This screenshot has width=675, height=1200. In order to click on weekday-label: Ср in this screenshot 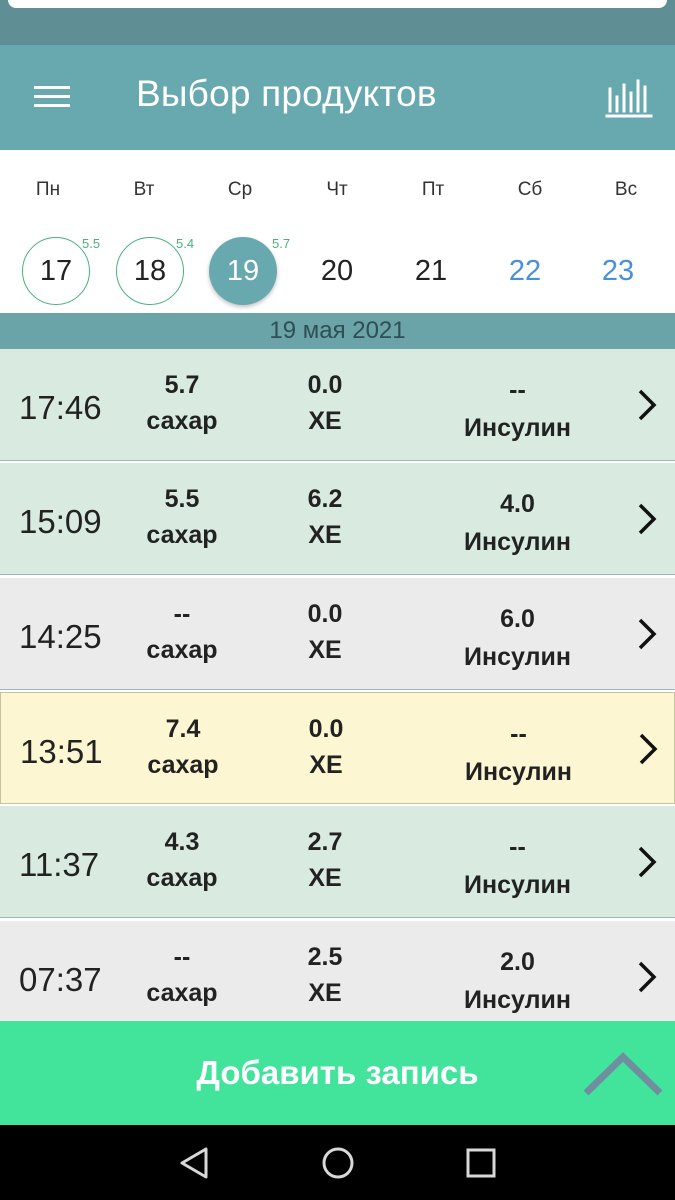, I will do `click(240, 189)`.